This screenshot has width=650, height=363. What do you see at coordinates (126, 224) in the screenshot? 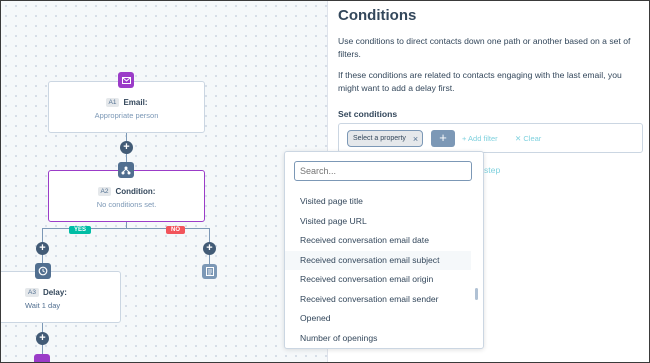
I see `connector-line` at bounding box center [126, 224].